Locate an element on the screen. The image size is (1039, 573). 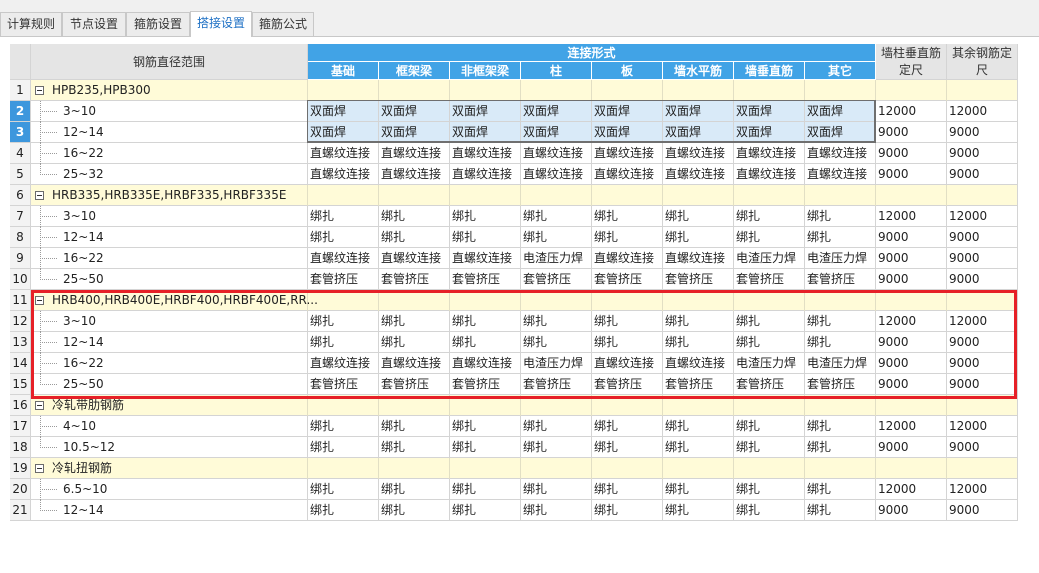
row-number: 9 is located at coordinates (20, 258).